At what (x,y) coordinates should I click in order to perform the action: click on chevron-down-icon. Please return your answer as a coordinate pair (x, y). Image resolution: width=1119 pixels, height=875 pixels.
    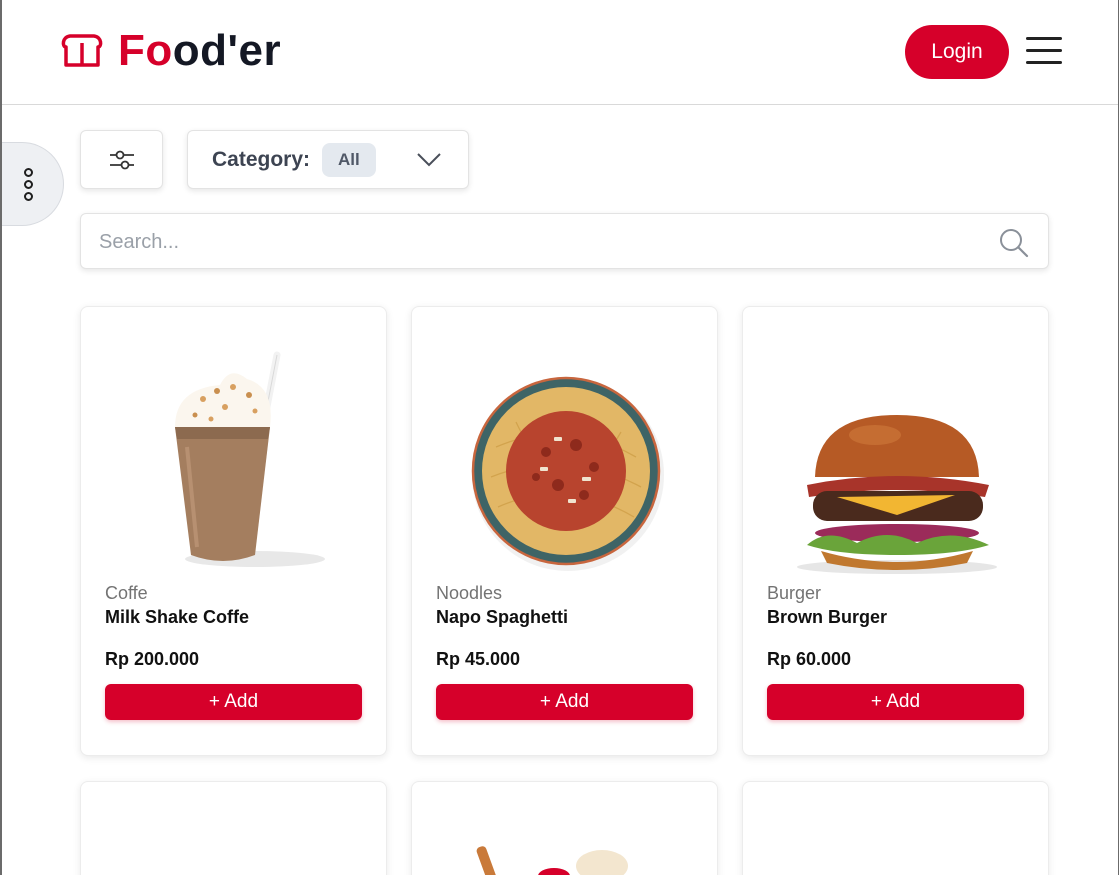
    Looking at the image, I should click on (429, 160).